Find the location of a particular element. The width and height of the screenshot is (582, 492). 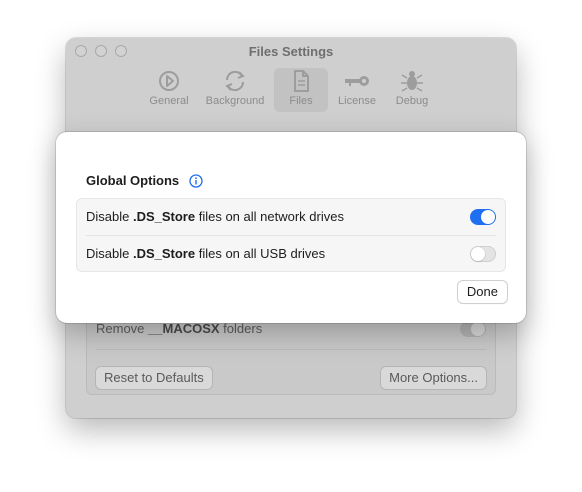

key-icon is located at coordinates (357, 81).